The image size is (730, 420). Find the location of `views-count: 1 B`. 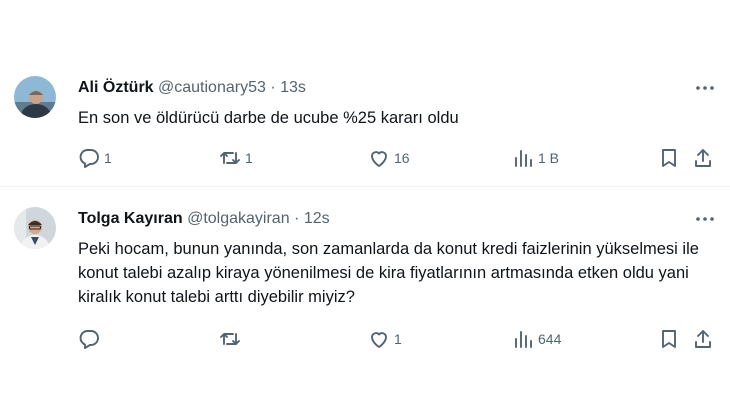

views-count: 1 B is located at coordinates (549, 158).